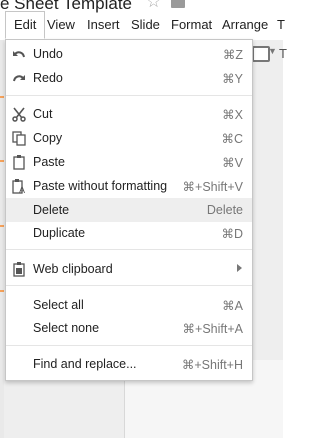 This screenshot has height=438, width=320. What do you see at coordinates (212, 329) in the screenshot?
I see `select-none-shortcut: ⌘+Shift+A` at bounding box center [212, 329].